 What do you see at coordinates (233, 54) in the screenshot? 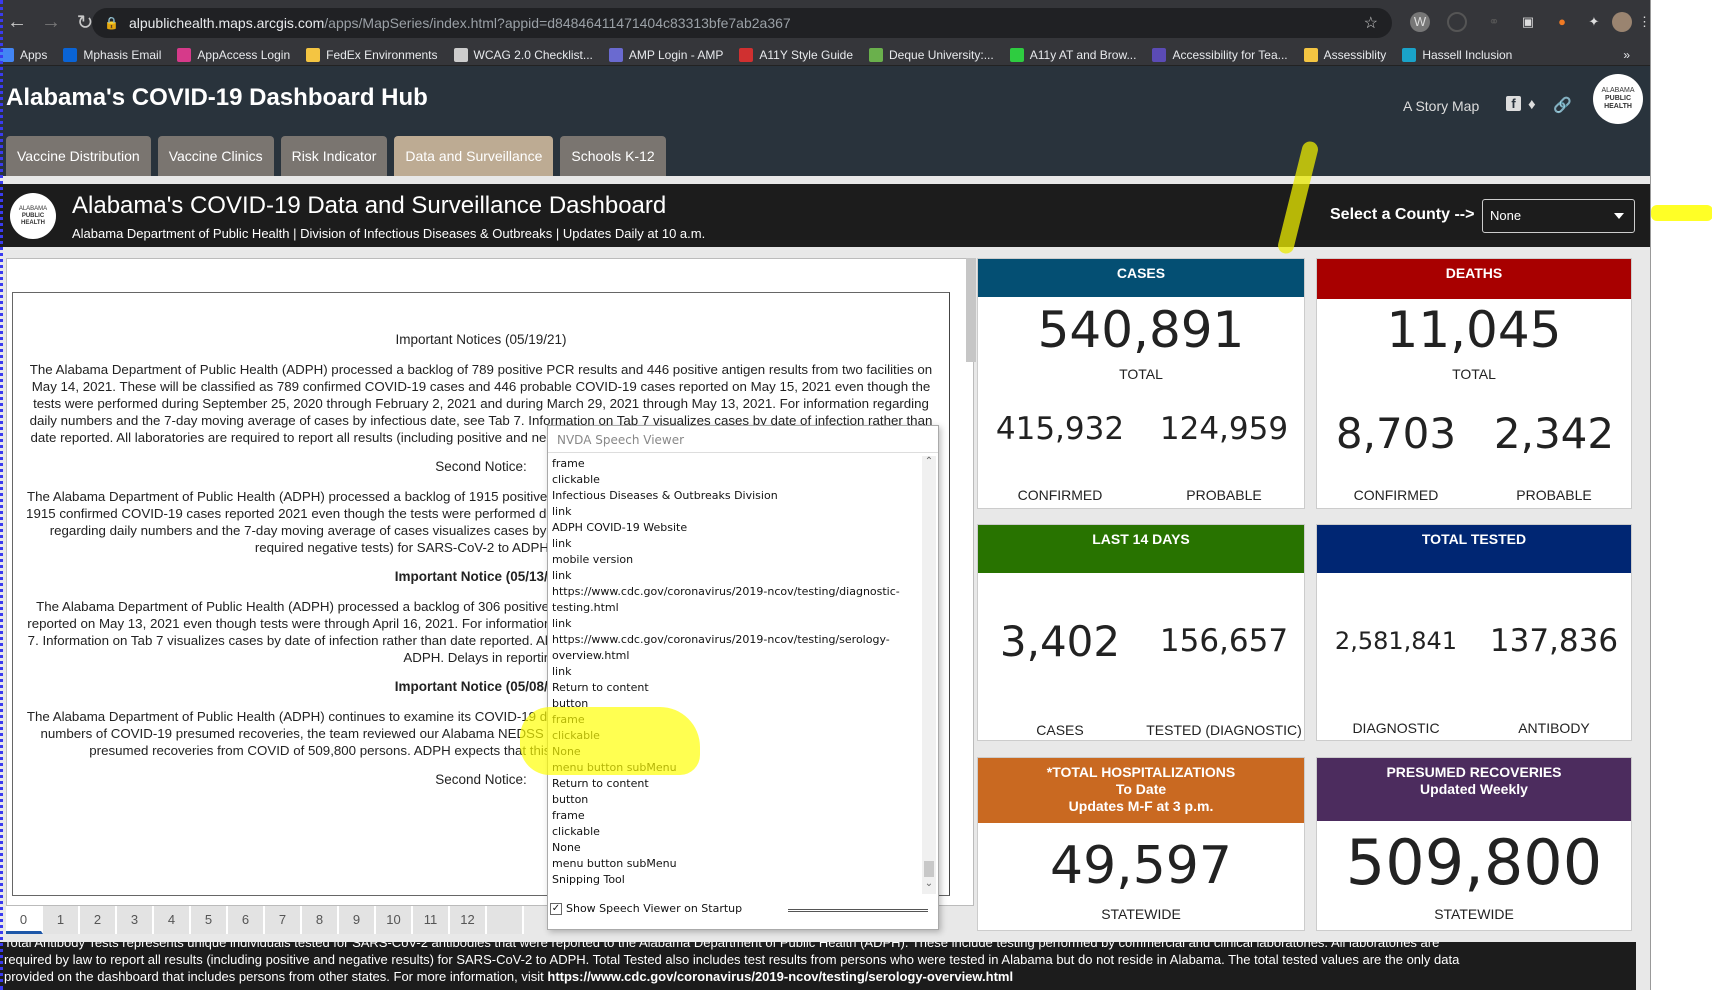
I see `bookmark-item: AppAccess Login` at bounding box center [233, 54].